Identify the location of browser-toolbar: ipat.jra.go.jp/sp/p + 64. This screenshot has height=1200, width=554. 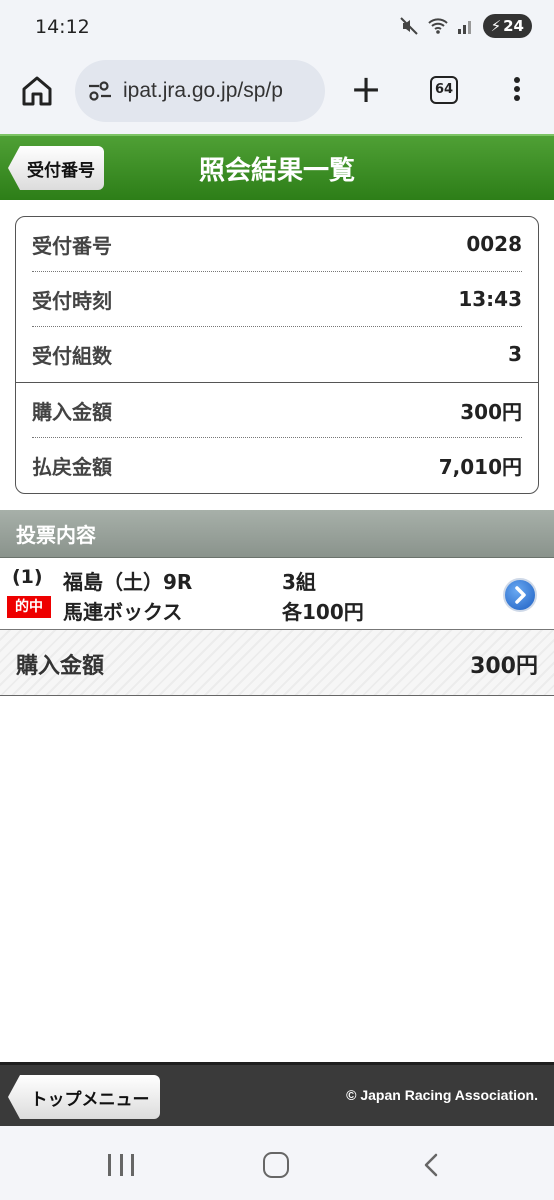
(277, 95).